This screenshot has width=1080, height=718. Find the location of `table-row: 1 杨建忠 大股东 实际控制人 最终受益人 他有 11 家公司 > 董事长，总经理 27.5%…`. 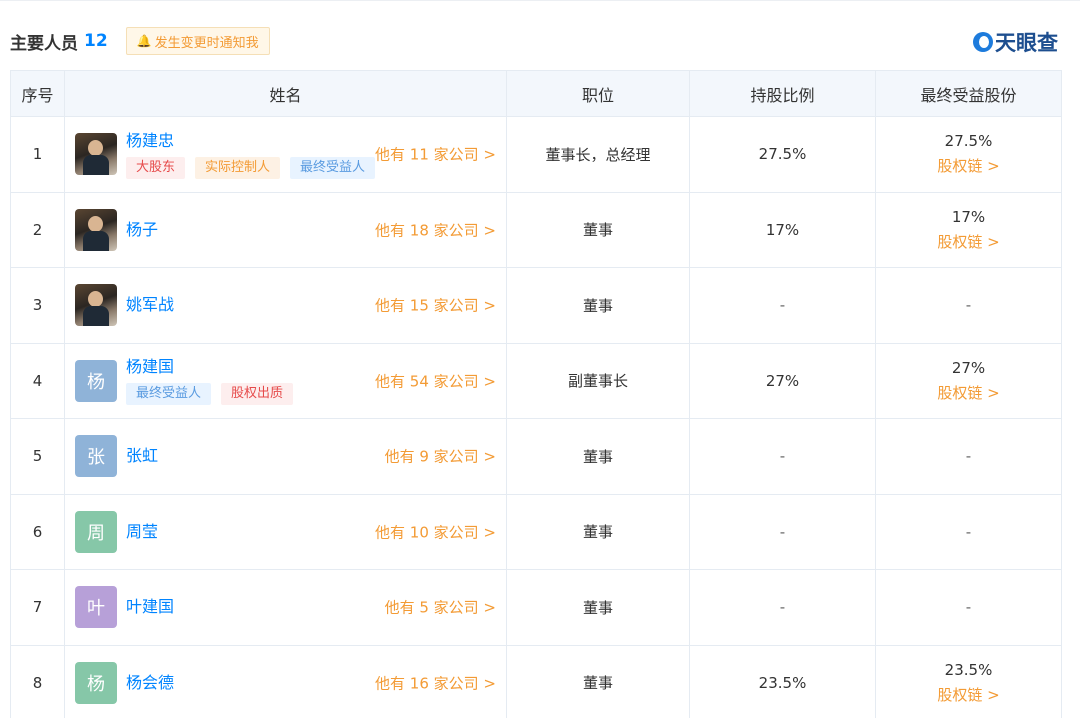

table-row: 1 杨建忠 大股东 实际控制人 最终受益人 他有 11 家公司 > 董事长，总经理 27.5%… is located at coordinates (536, 154).